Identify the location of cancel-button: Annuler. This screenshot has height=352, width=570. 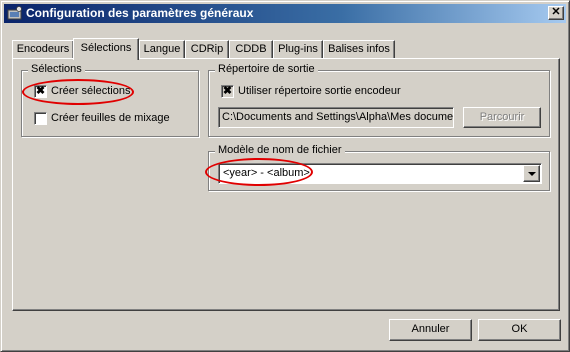
(430, 330).